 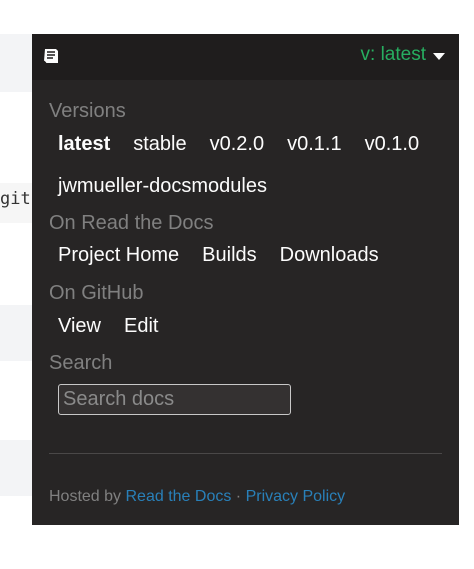 What do you see at coordinates (245, 57) in the screenshot?
I see `flyout-header: v: latest` at bounding box center [245, 57].